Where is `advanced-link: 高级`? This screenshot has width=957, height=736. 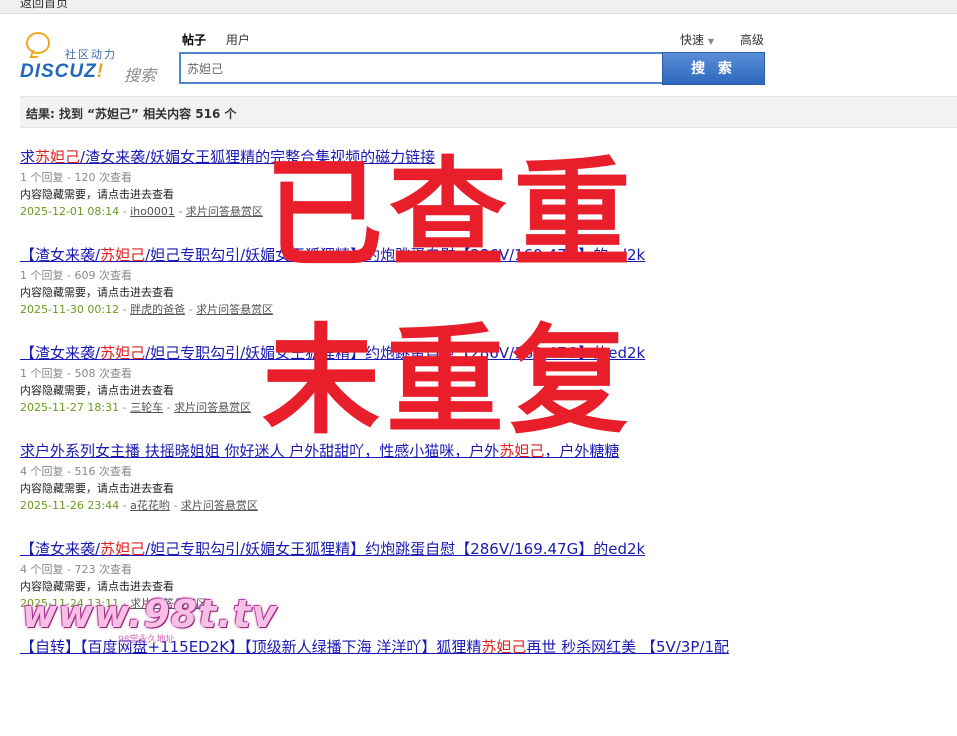
advanced-link: 高级 is located at coordinates (752, 40).